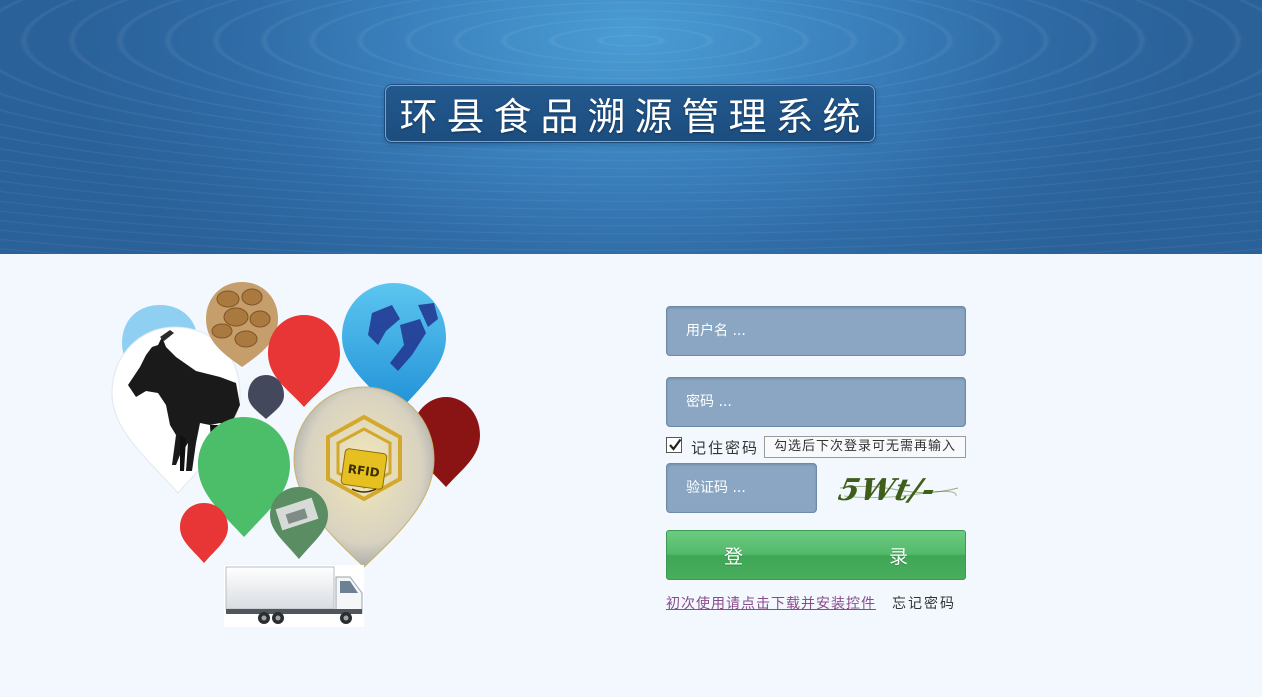  I want to click on remember-password-checkbox, so click(674, 445).